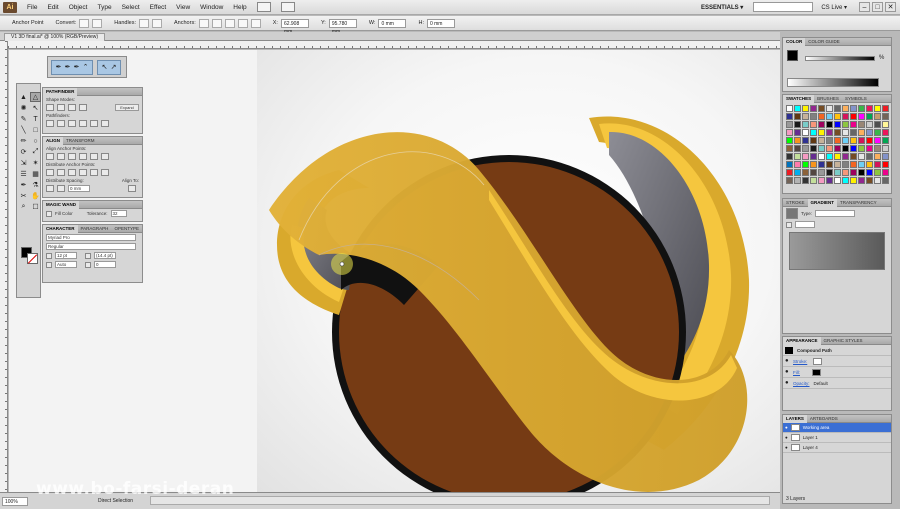 The height and width of the screenshot is (509, 900). I want to click on delete-anchor-icon: ✒, so click(76, 67).